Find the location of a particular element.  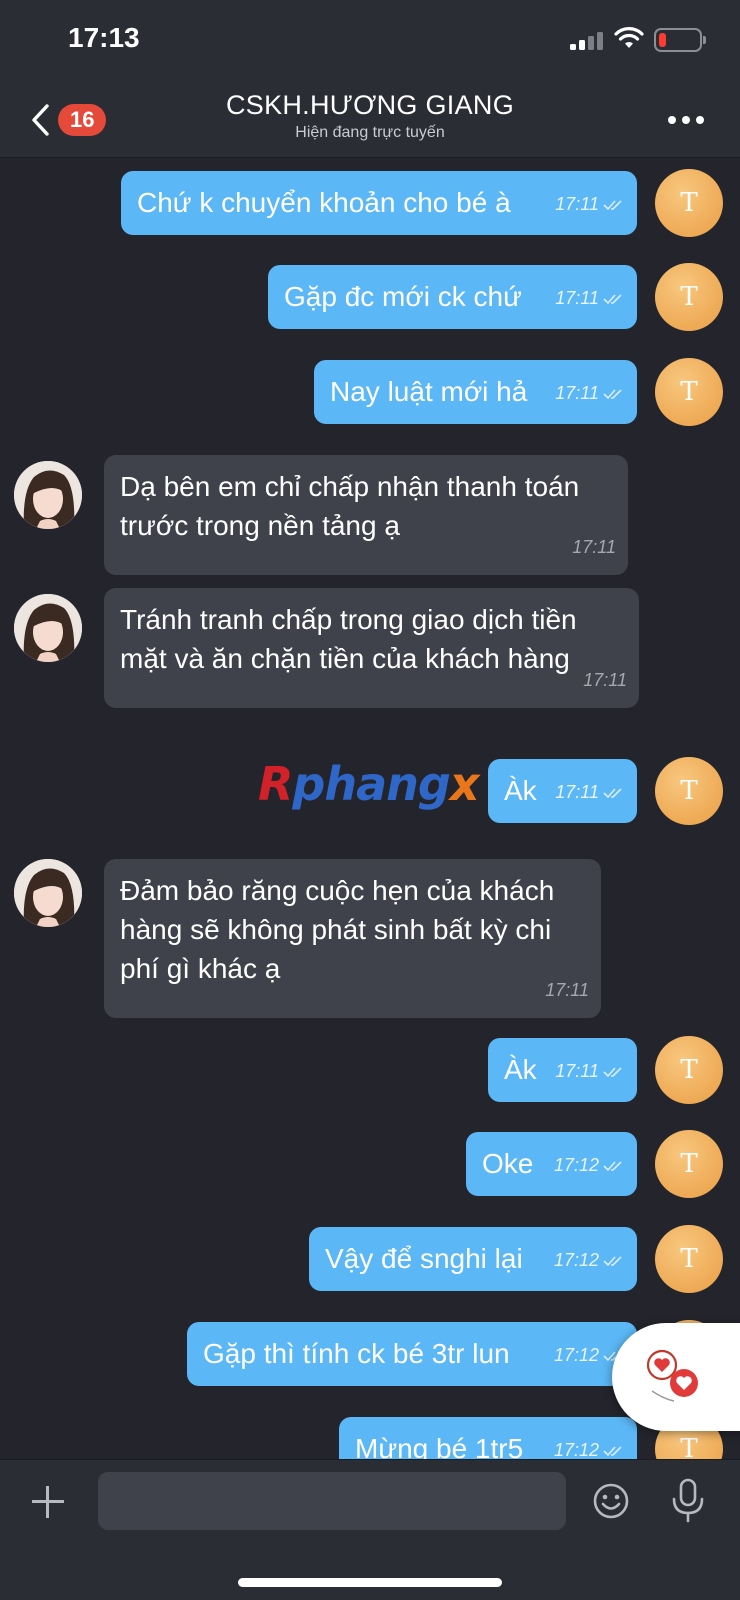

chat-title: CSKH.HƯƠNG GIANG is located at coordinates (370, 105).